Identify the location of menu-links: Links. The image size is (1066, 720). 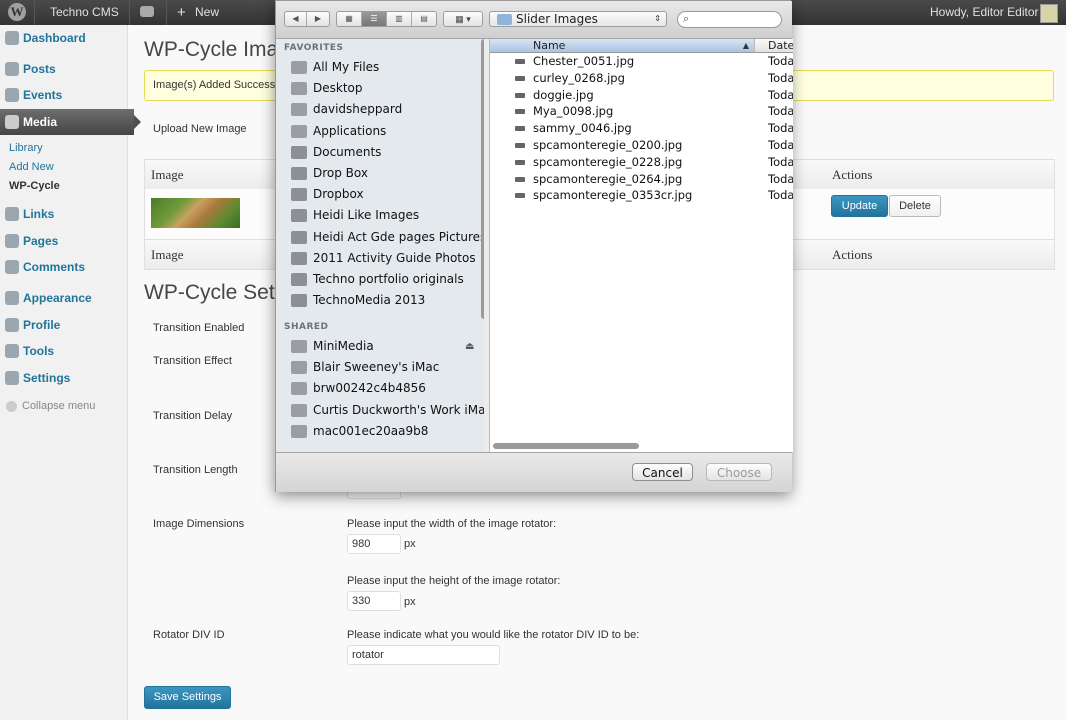
(63, 214).